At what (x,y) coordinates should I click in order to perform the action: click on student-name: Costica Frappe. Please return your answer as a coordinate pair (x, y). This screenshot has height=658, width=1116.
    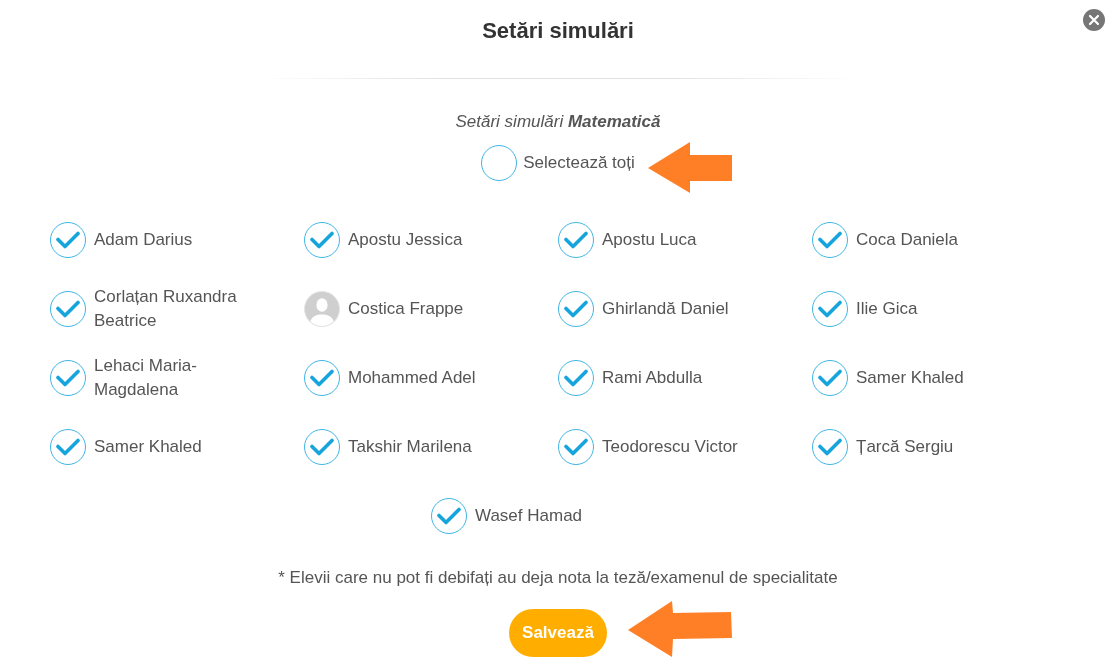
    Looking at the image, I should click on (406, 309).